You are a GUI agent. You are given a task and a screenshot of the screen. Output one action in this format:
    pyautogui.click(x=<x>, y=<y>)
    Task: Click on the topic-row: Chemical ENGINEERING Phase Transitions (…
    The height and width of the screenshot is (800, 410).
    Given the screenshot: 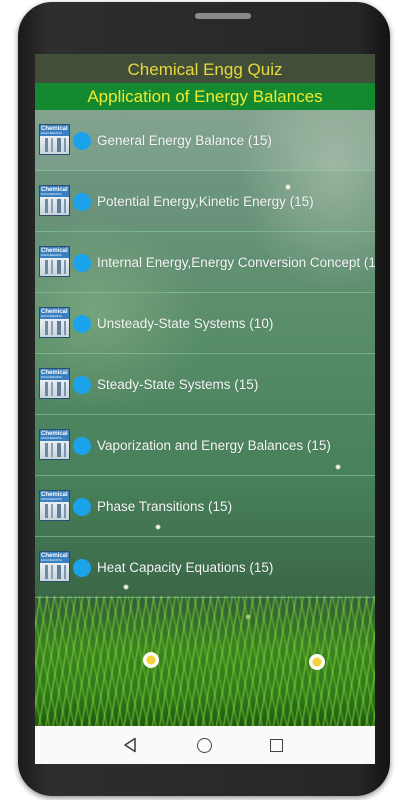 What is the action you would take?
    pyautogui.click(x=205, y=506)
    